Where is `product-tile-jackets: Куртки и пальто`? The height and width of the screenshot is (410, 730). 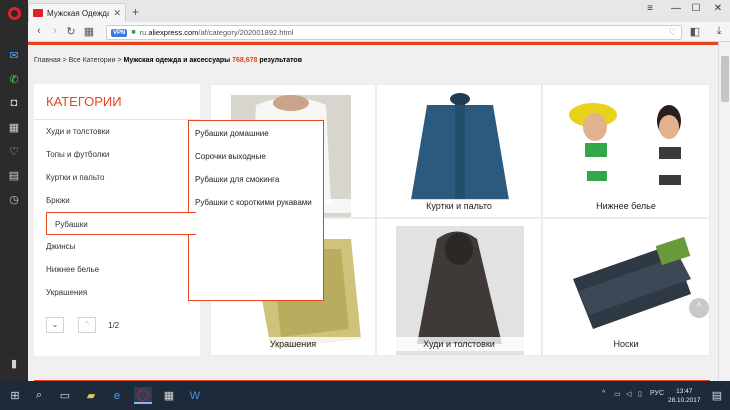 product-tile-jackets: Куртки и пальто is located at coordinates (459, 151).